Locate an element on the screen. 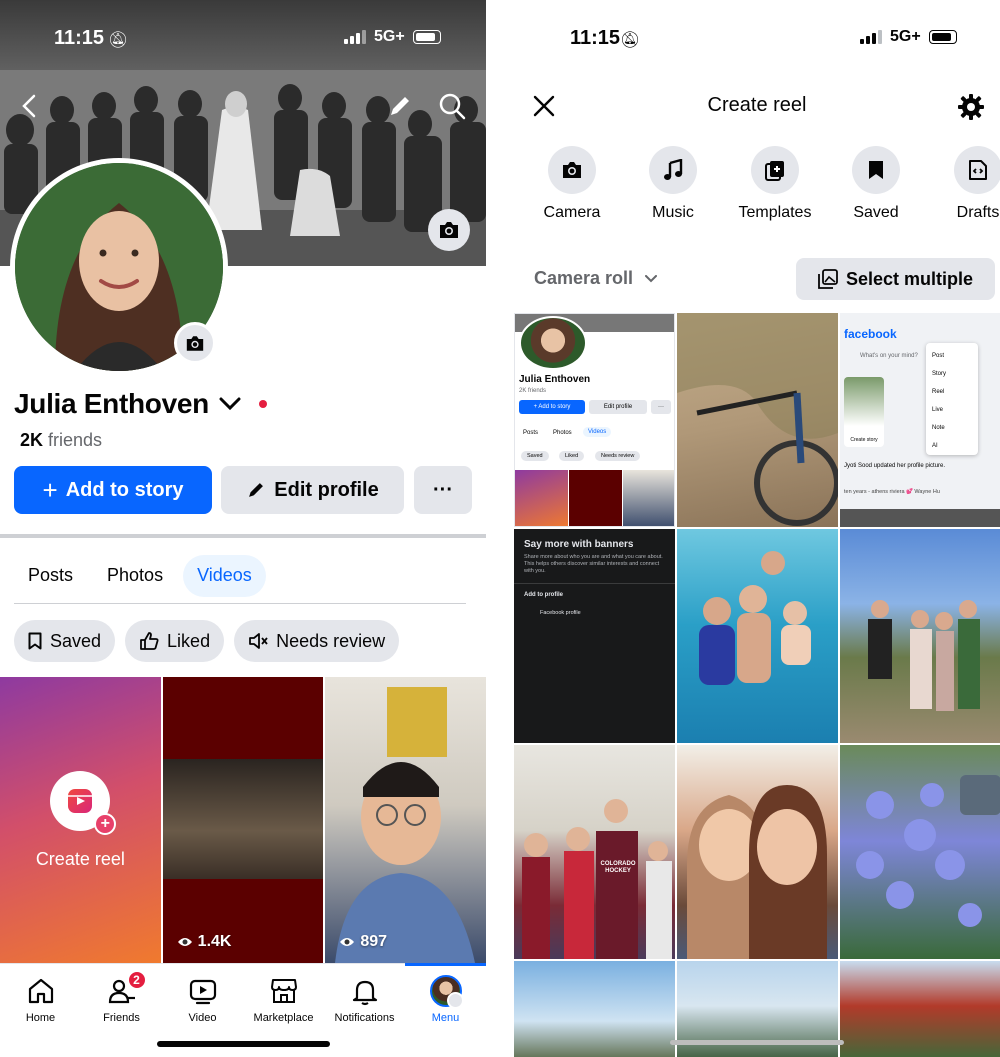 This screenshot has height=1057, width=1000. profile-name-row: Julia Enthoven is located at coordinates (140, 404).